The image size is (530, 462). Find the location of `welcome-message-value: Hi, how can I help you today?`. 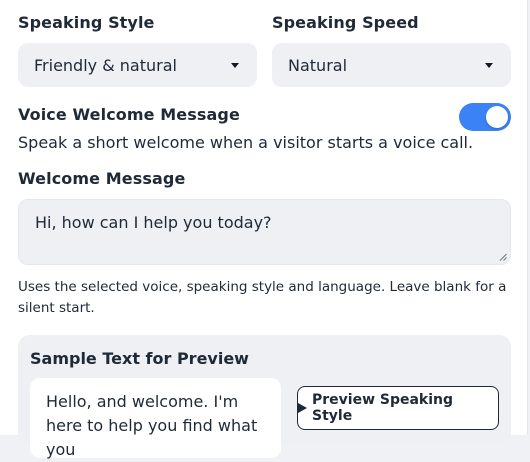

welcome-message-value: Hi, how can I help you today? is located at coordinates (153, 222).